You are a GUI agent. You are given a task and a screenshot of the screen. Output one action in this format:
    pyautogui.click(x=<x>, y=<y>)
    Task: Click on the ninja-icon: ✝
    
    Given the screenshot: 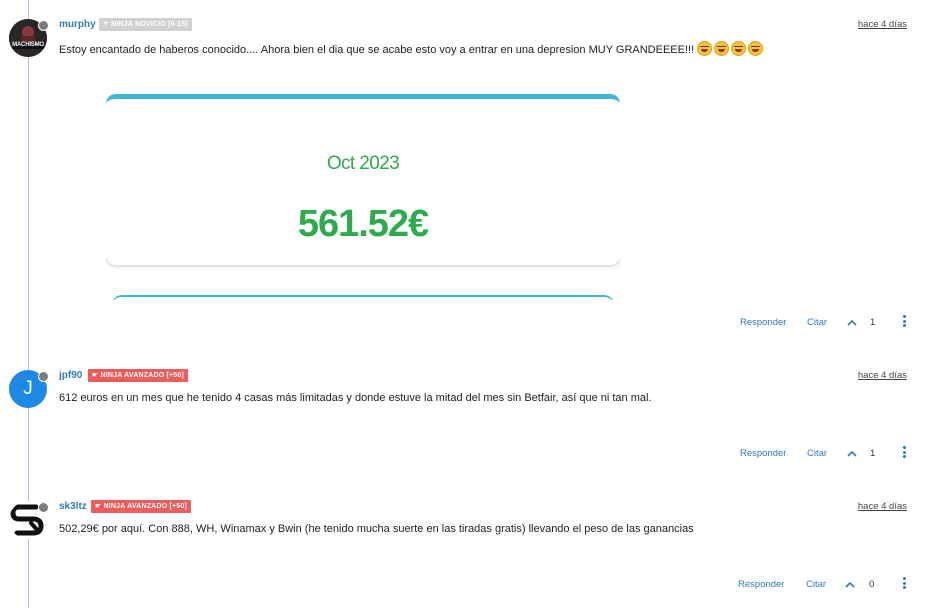 What is the action you would take?
    pyautogui.click(x=106, y=24)
    